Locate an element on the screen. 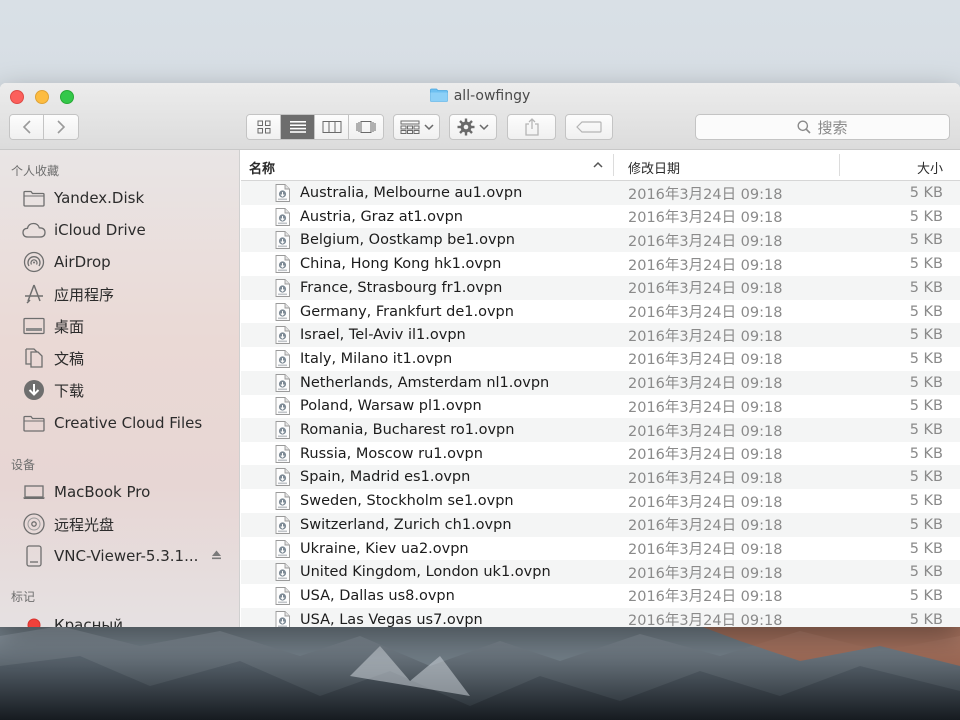 The image size is (960, 720). sidebar-item-tag-red: Красный is located at coordinates (119, 618).